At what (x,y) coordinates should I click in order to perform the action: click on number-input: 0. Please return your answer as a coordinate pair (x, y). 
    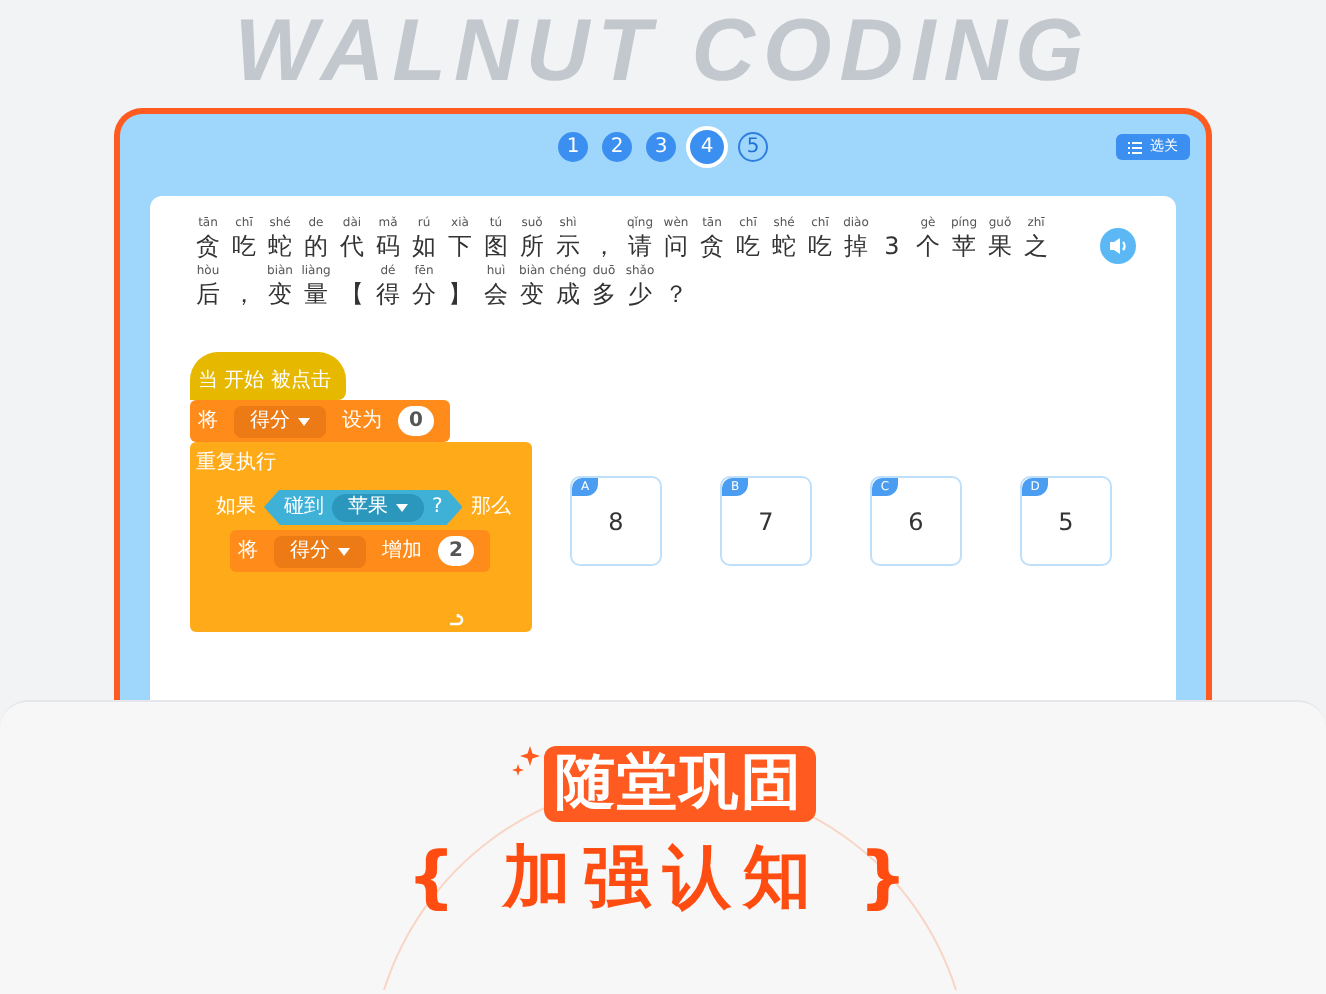
    Looking at the image, I should click on (416, 421).